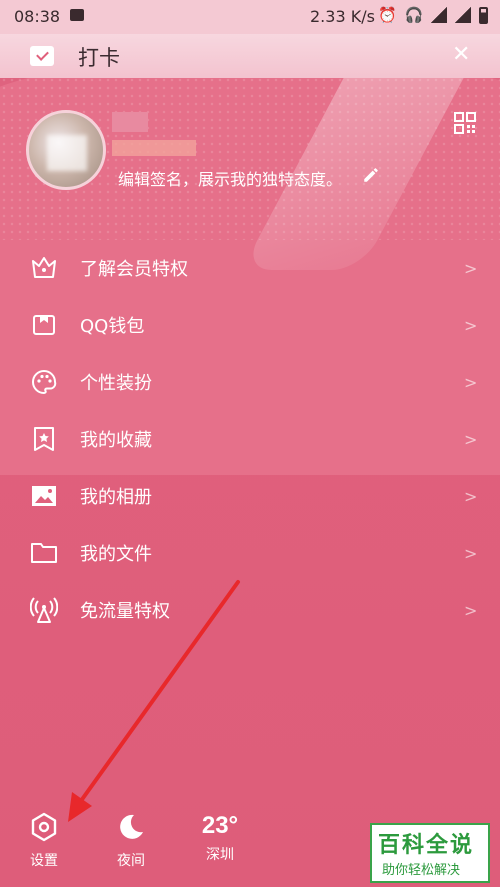  What do you see at coordinates (44, 861) in the screenshot?
I see `settings-label: 设置` at bounding box center [44, 861].